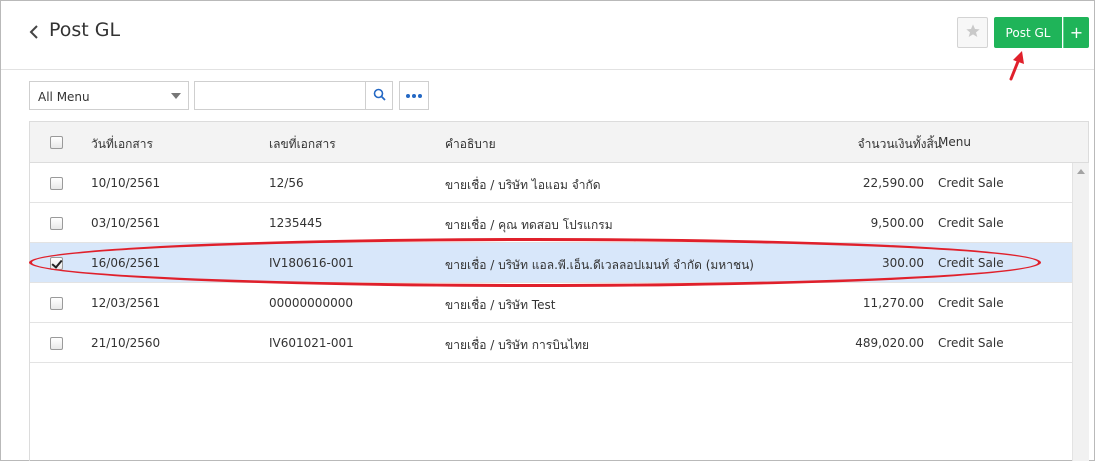 The width and height of the screenshot is (1095, 461). Describe the element at coordinates (311, 263) in the screenshot. I see `row-doc-no: IV180616-001` at that location.